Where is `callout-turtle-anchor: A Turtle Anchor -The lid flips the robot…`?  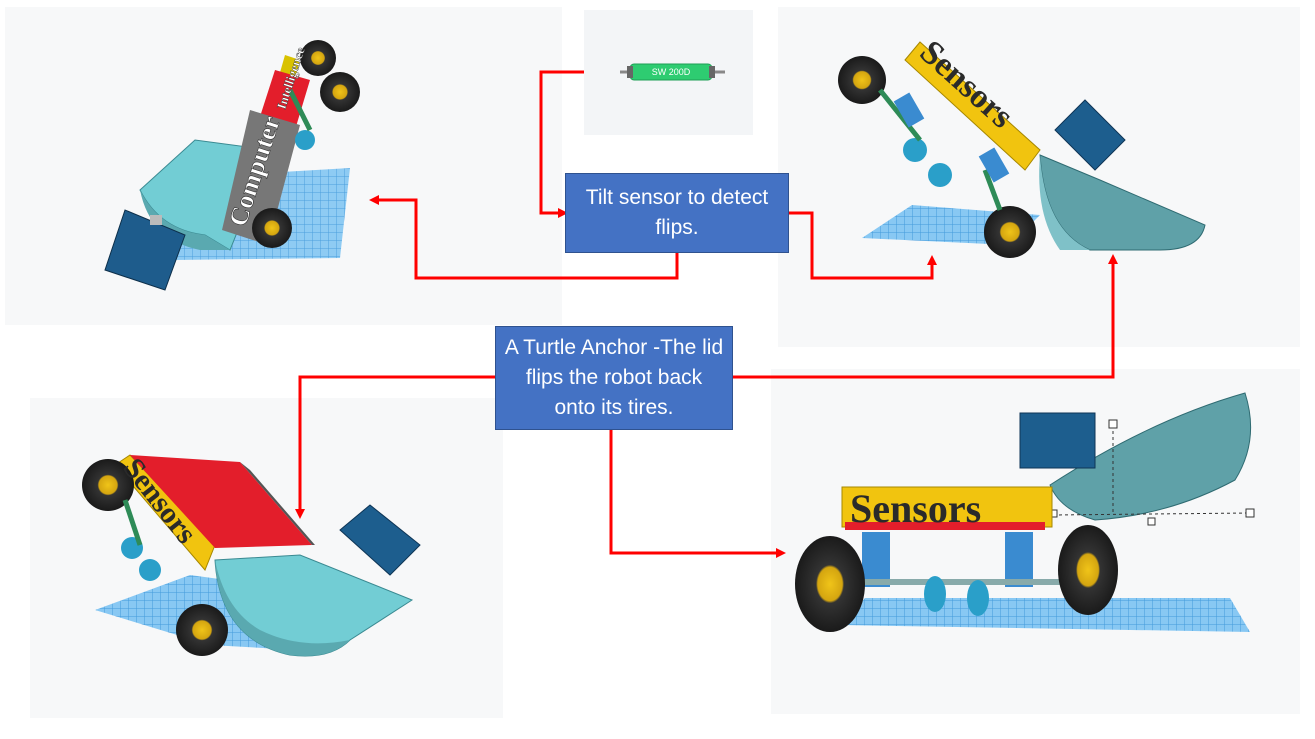 callout-turtle-anchor: A Turtle Anchor -The lid flips the robot… is located at coordinates (614, 378).